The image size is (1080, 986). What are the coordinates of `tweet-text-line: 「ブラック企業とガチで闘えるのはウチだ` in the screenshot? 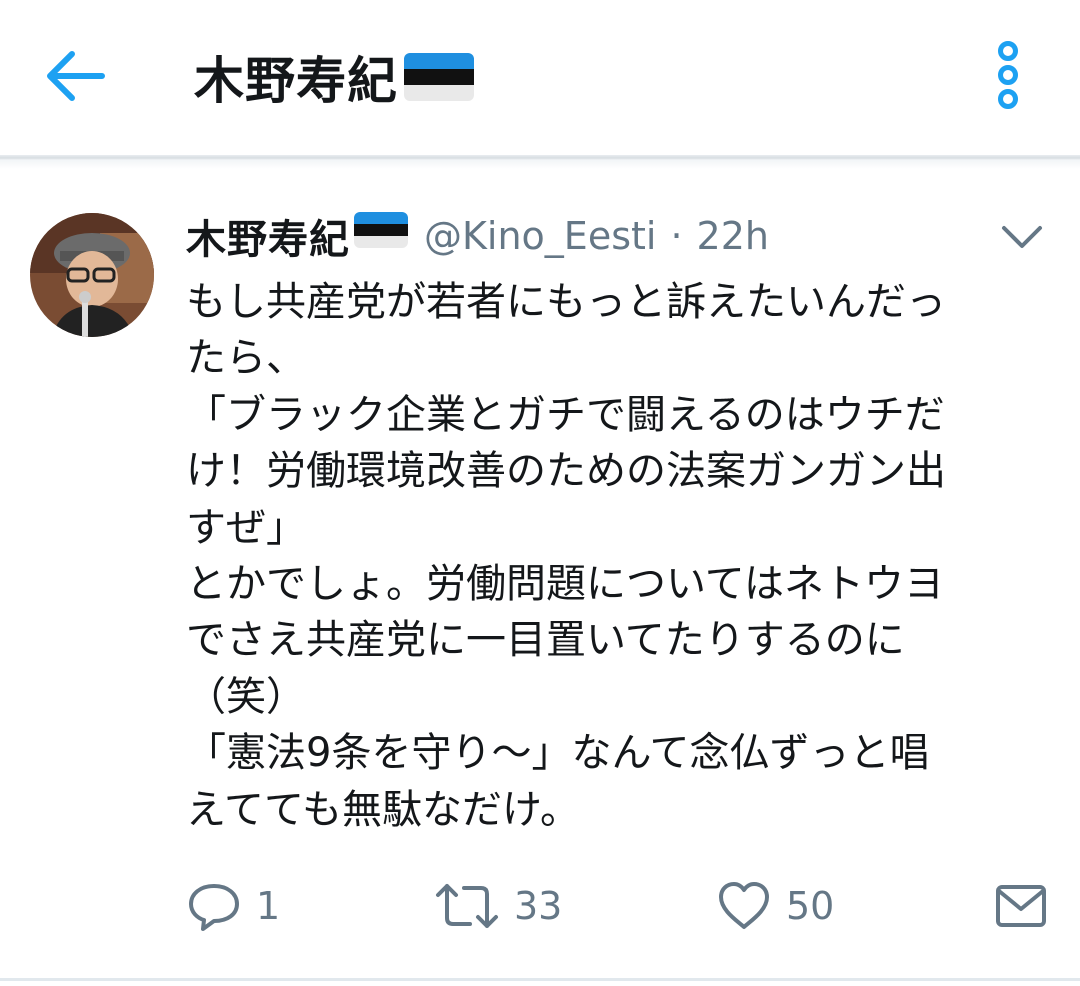 It's located at (565, 414).